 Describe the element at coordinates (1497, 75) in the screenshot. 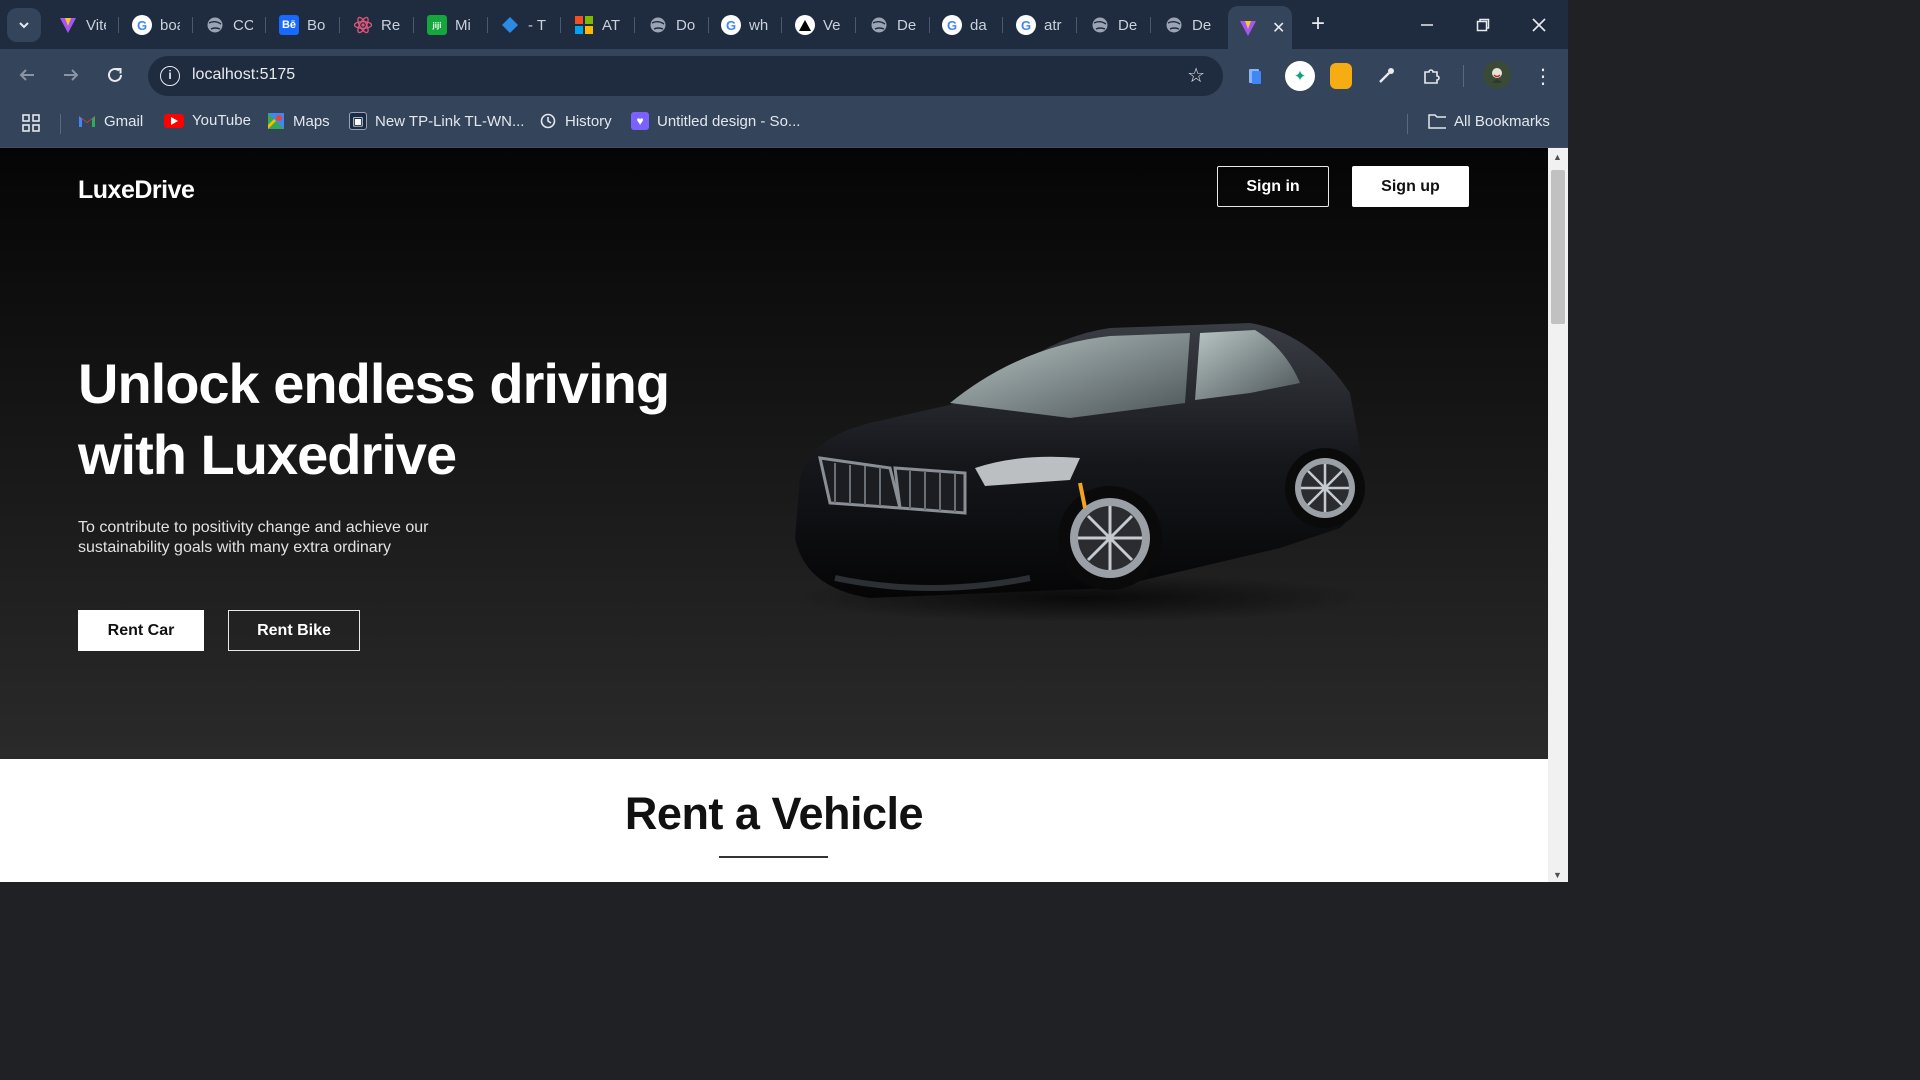

I see `profile-avatar` at that location.